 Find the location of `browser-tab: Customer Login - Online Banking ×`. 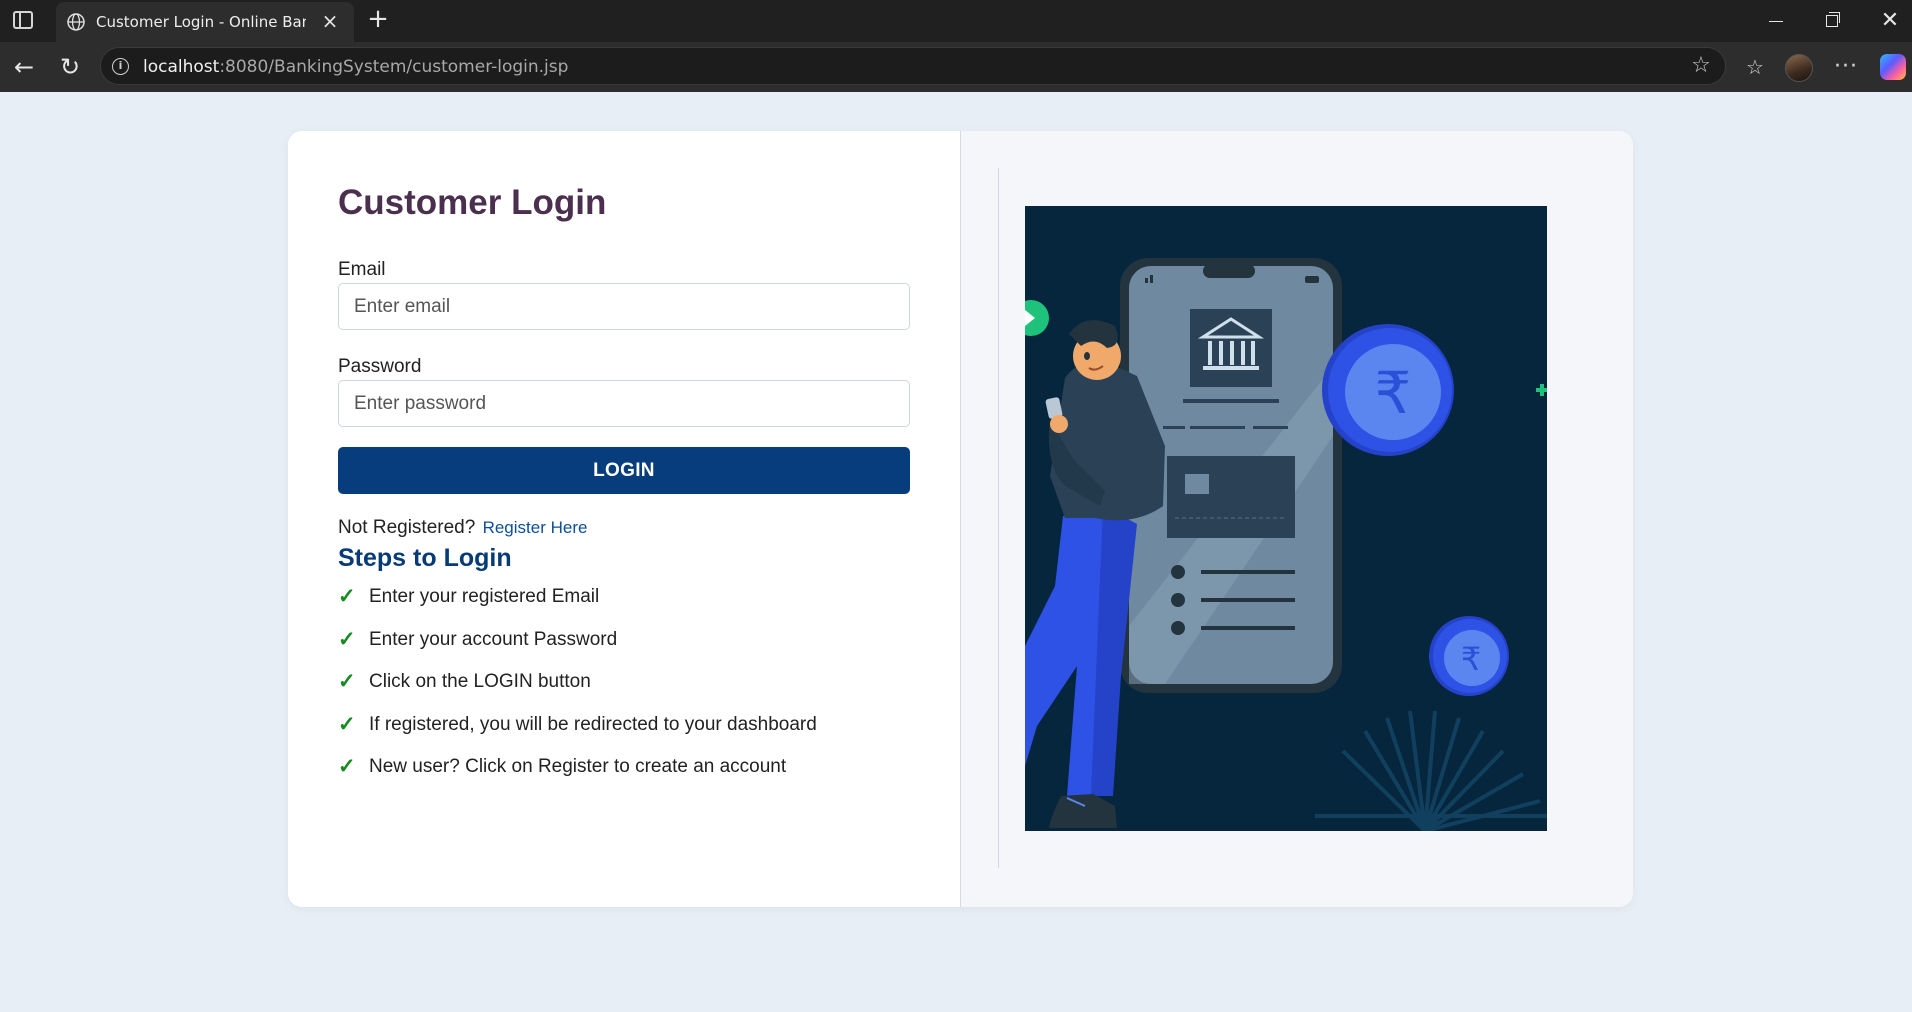

browser-tab: Customer Login - Online Banking × is located at coordinates (205, 22).